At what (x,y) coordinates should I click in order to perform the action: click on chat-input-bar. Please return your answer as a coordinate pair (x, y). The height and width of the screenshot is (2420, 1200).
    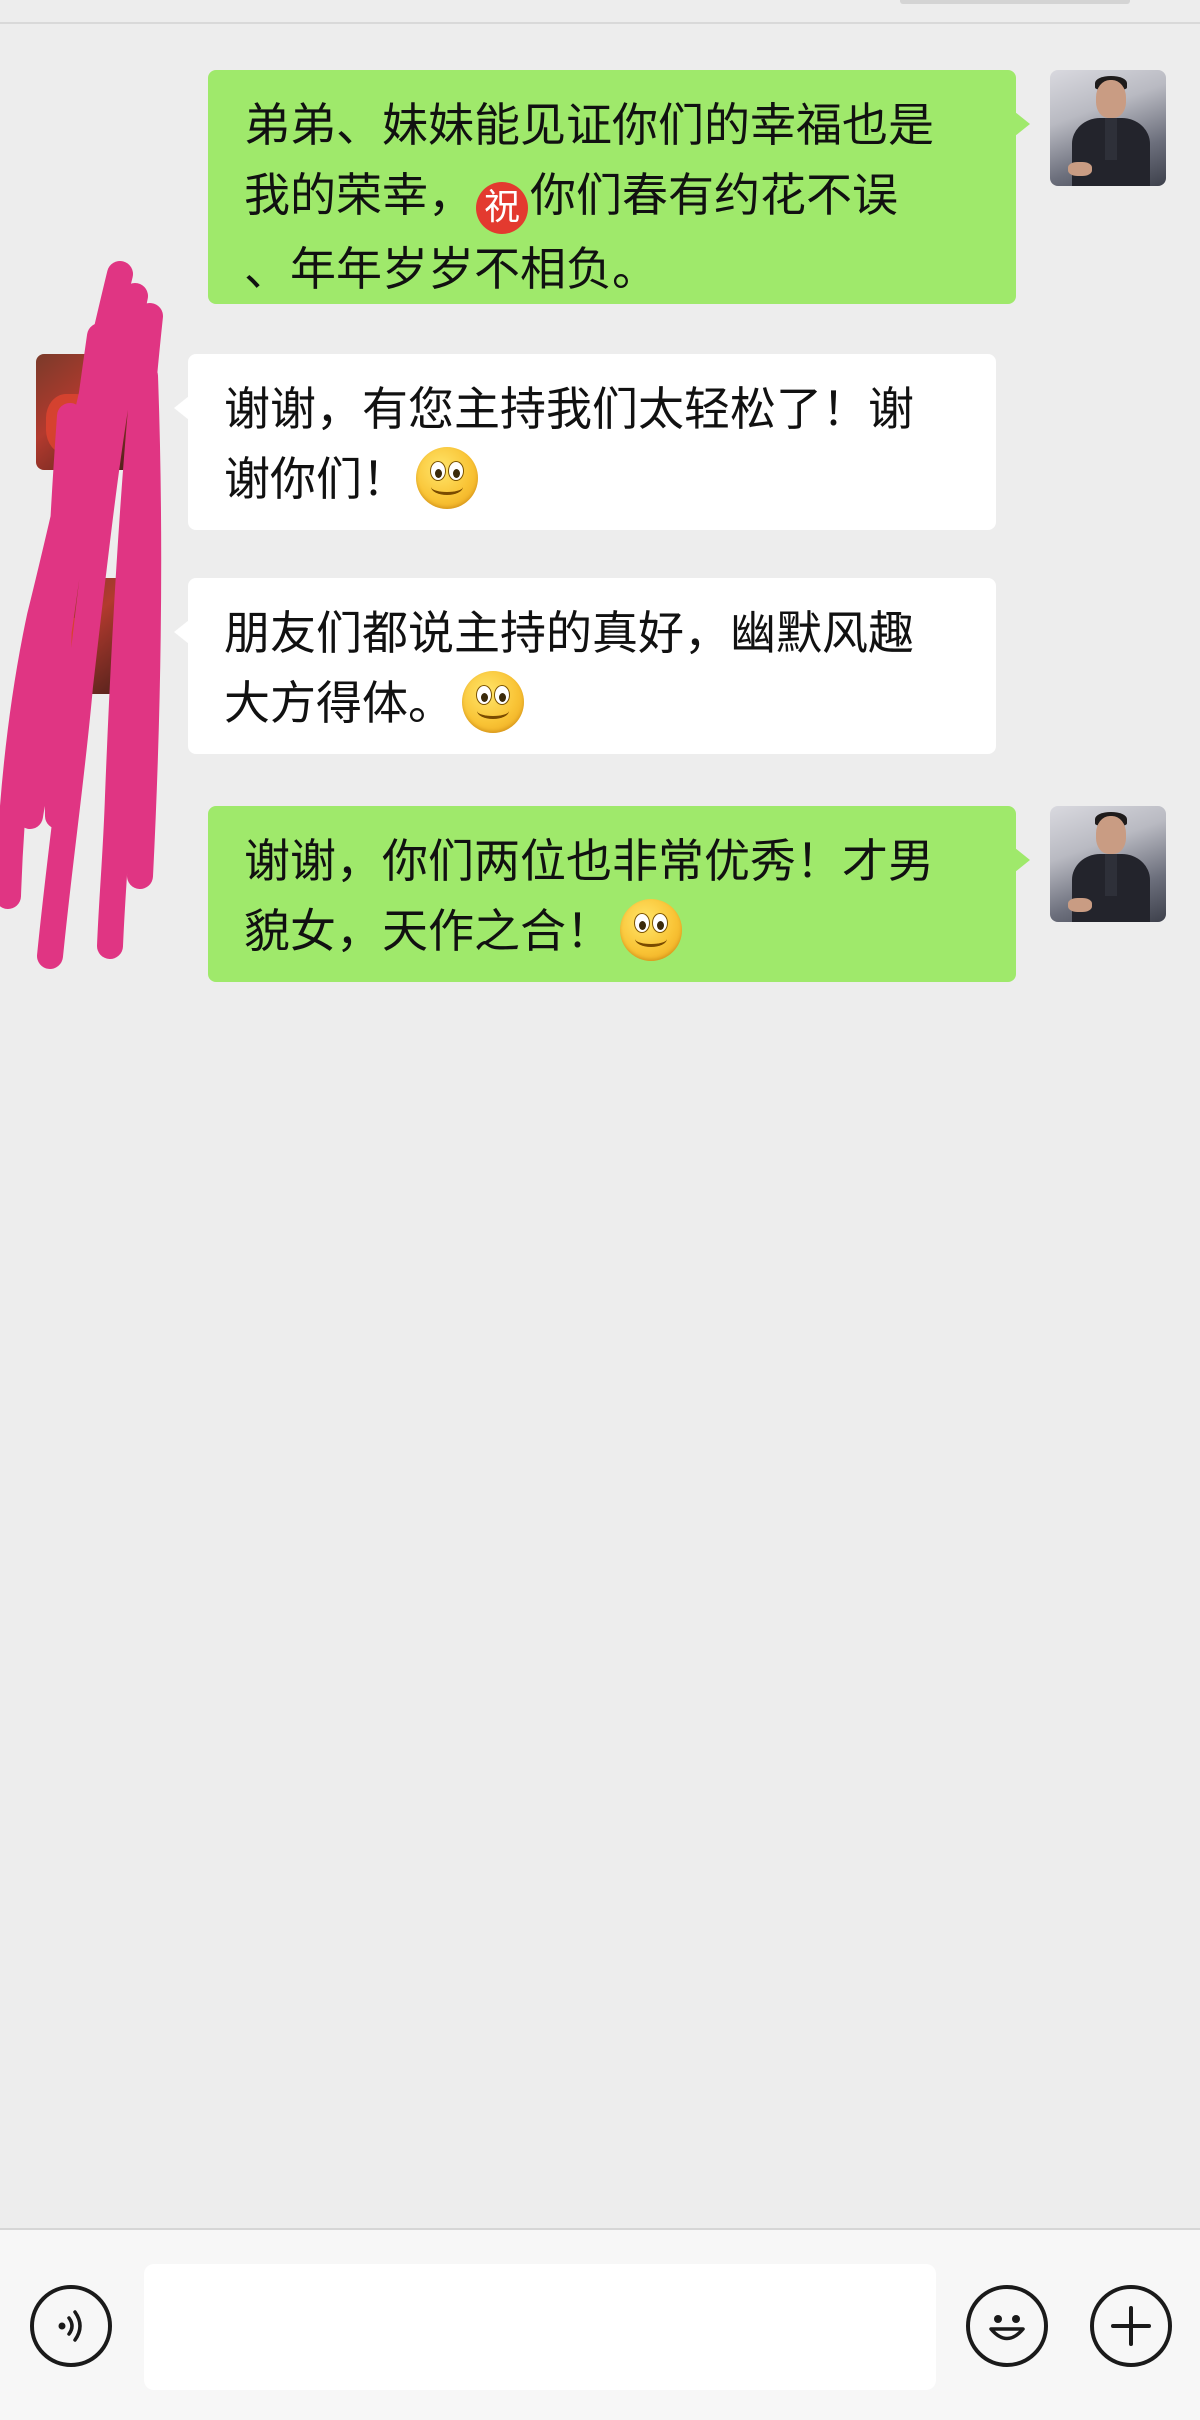
    Looking at the image, I should click on (600, 2324).